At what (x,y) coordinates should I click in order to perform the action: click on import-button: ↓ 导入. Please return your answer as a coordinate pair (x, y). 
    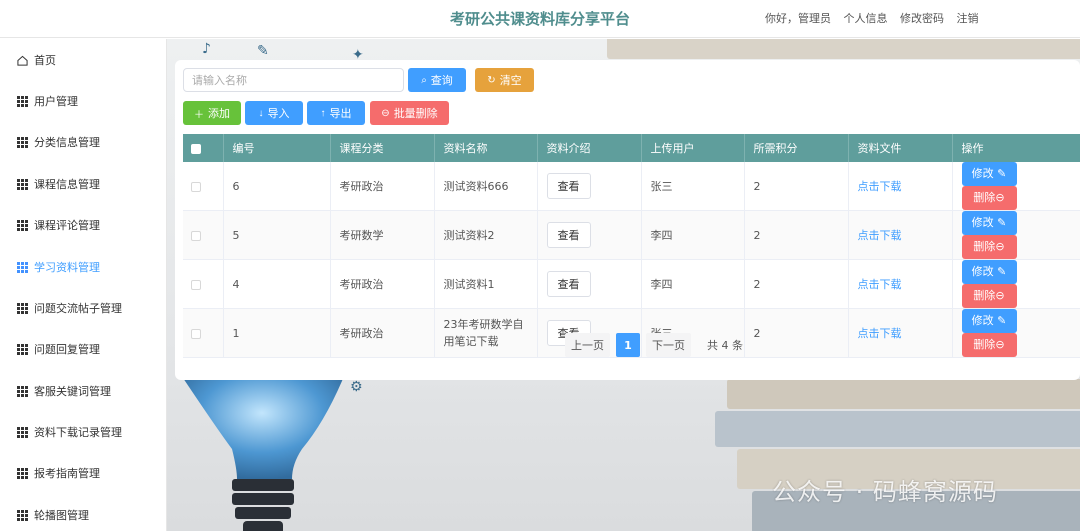
    Looking at the image, I should click on (274, 113).